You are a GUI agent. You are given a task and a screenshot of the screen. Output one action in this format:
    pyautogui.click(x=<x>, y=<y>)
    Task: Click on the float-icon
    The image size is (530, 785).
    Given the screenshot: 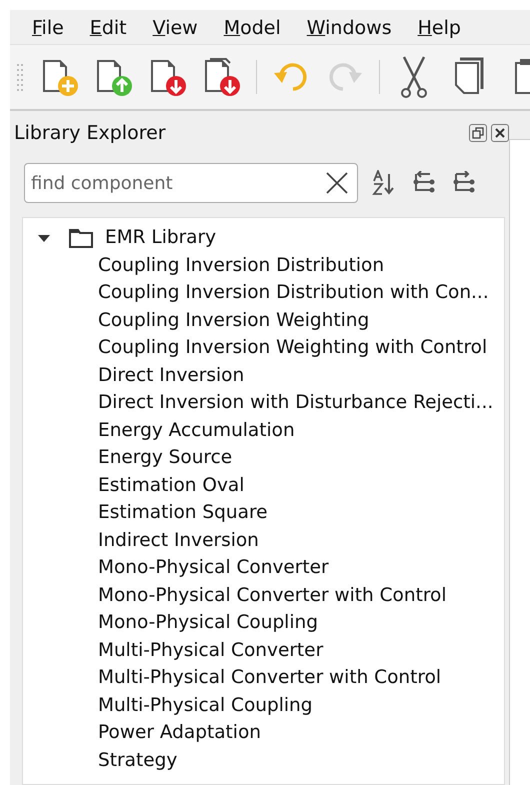 What is the action you would take?
    pyautogui.click(x=478, y=133)
    